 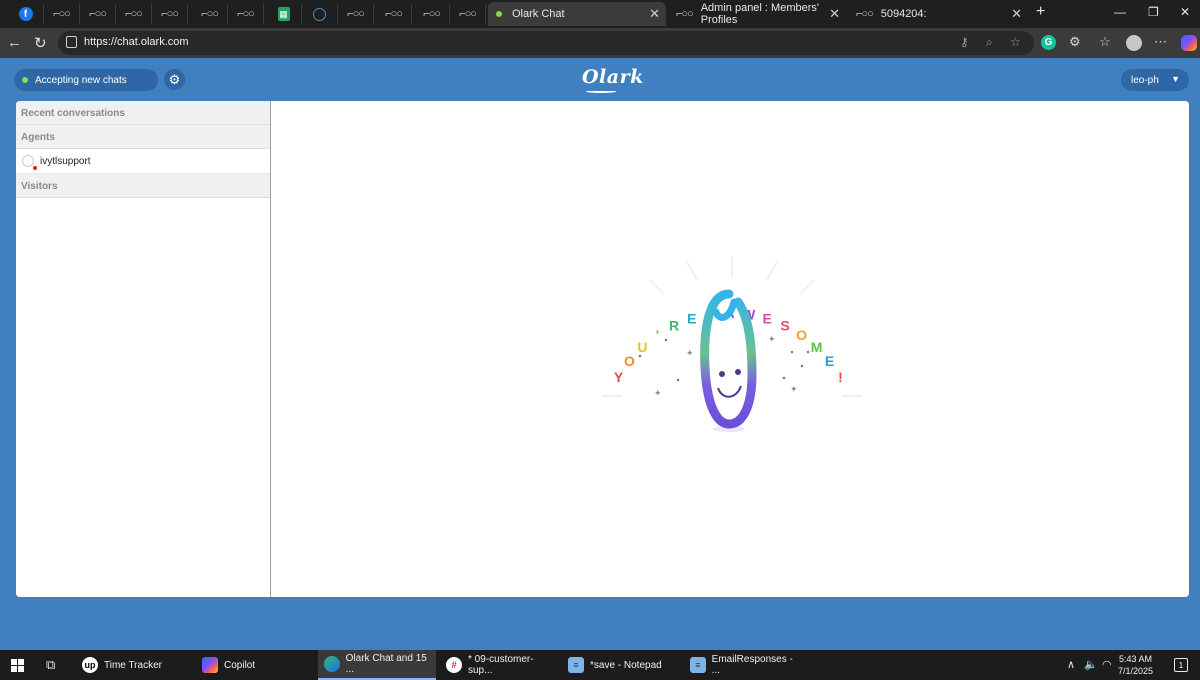 What do you see at coordinates (757, 14) in the screenshot?
I see `tab-admin-panel: ⌐○○ Admin panel : Members' Profiles ✕` at bounding box center [757, 14].